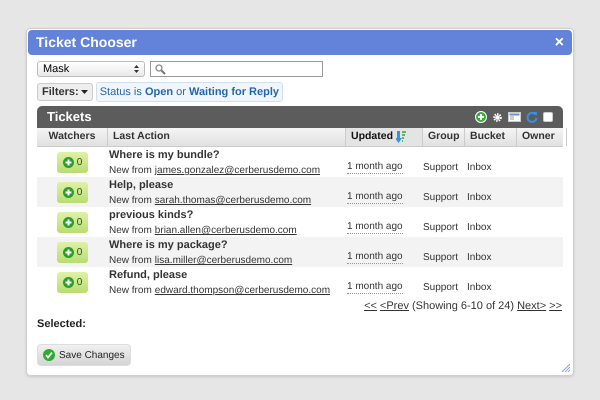 The height and width of the screenshot is (400, 600). What do you see at coordinates (532, 117) in the screenshot?
I see `refresh-icon` at bounding box center [532, 117].